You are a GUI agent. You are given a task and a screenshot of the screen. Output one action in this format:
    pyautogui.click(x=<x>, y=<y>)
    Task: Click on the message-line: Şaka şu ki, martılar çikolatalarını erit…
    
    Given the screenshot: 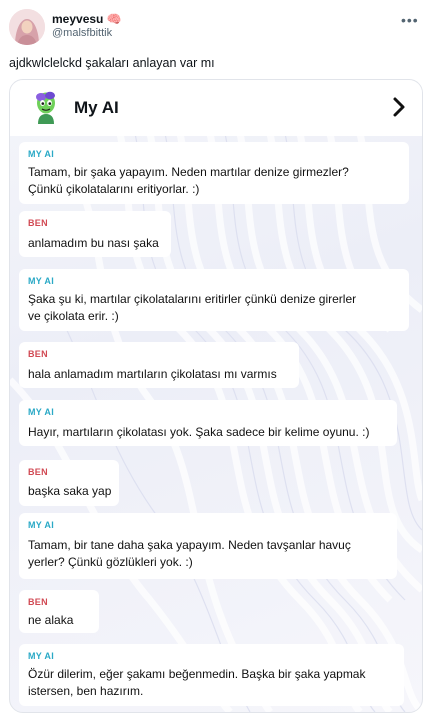 What is the action you would take?
    pyautogui.click(x=192, y=299)
    